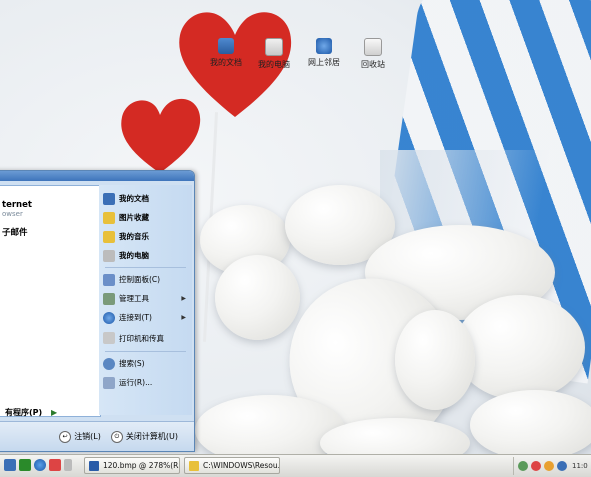 This screenshot has width=591, height=477. I want to click on printer-icon, so click(109, 338).